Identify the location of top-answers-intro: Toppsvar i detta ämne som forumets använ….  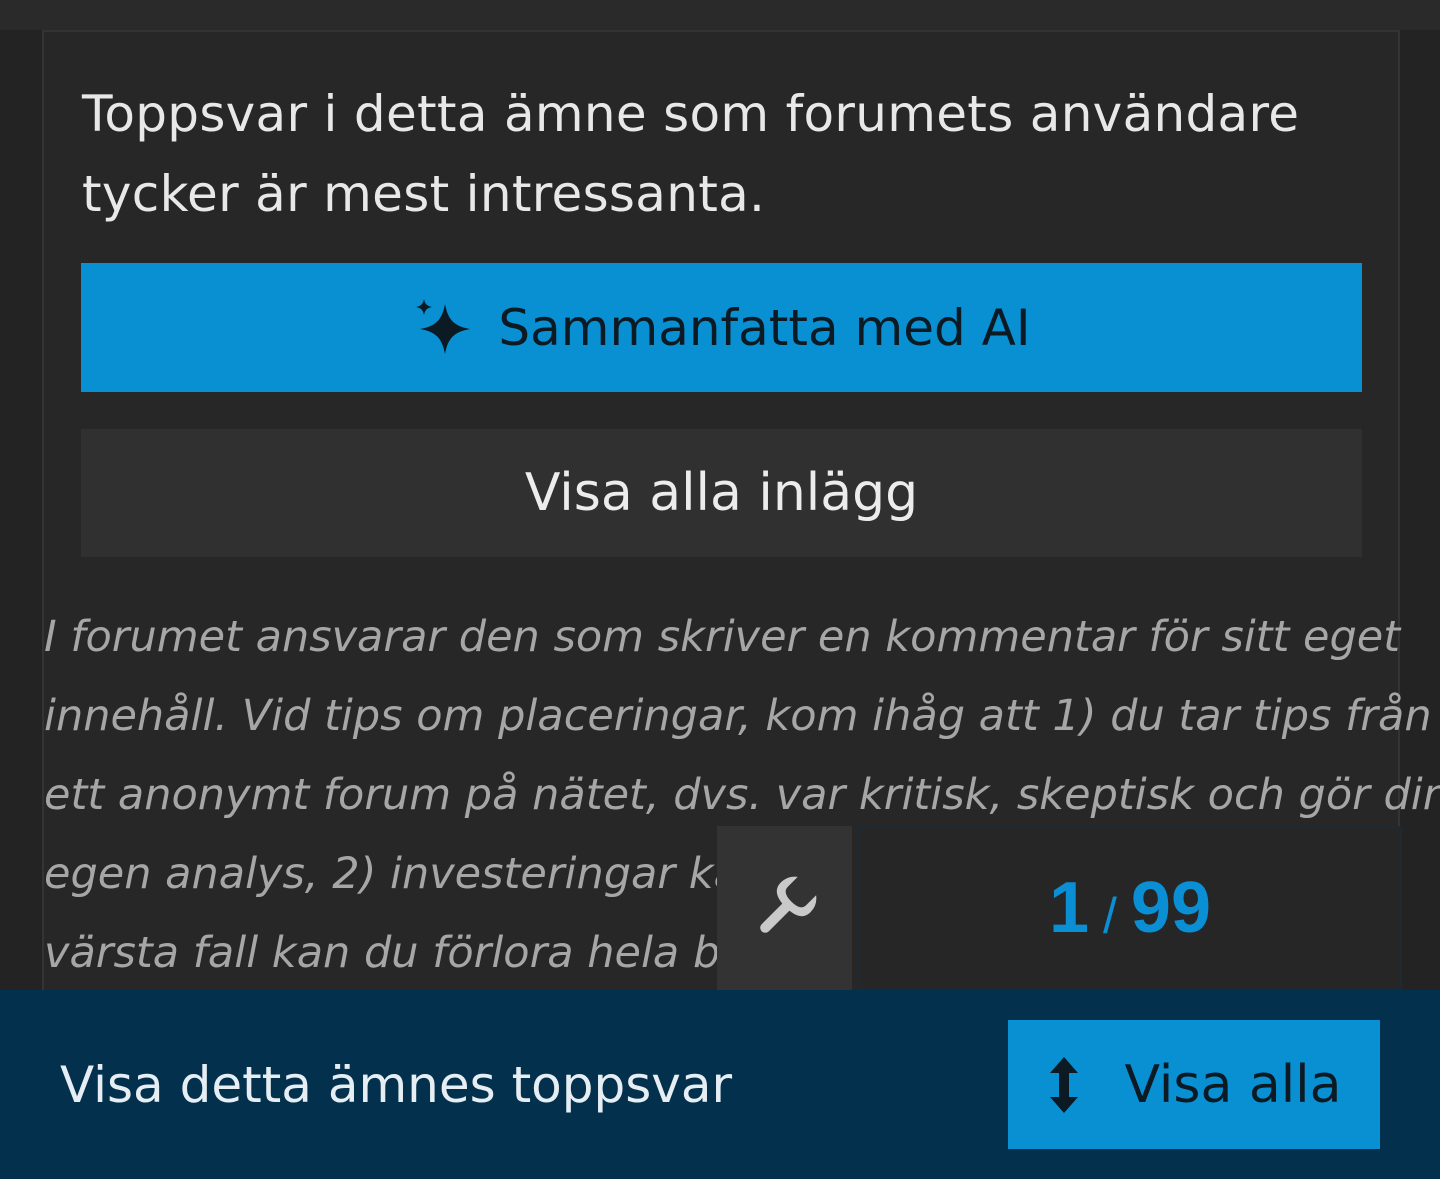
(691, 154).